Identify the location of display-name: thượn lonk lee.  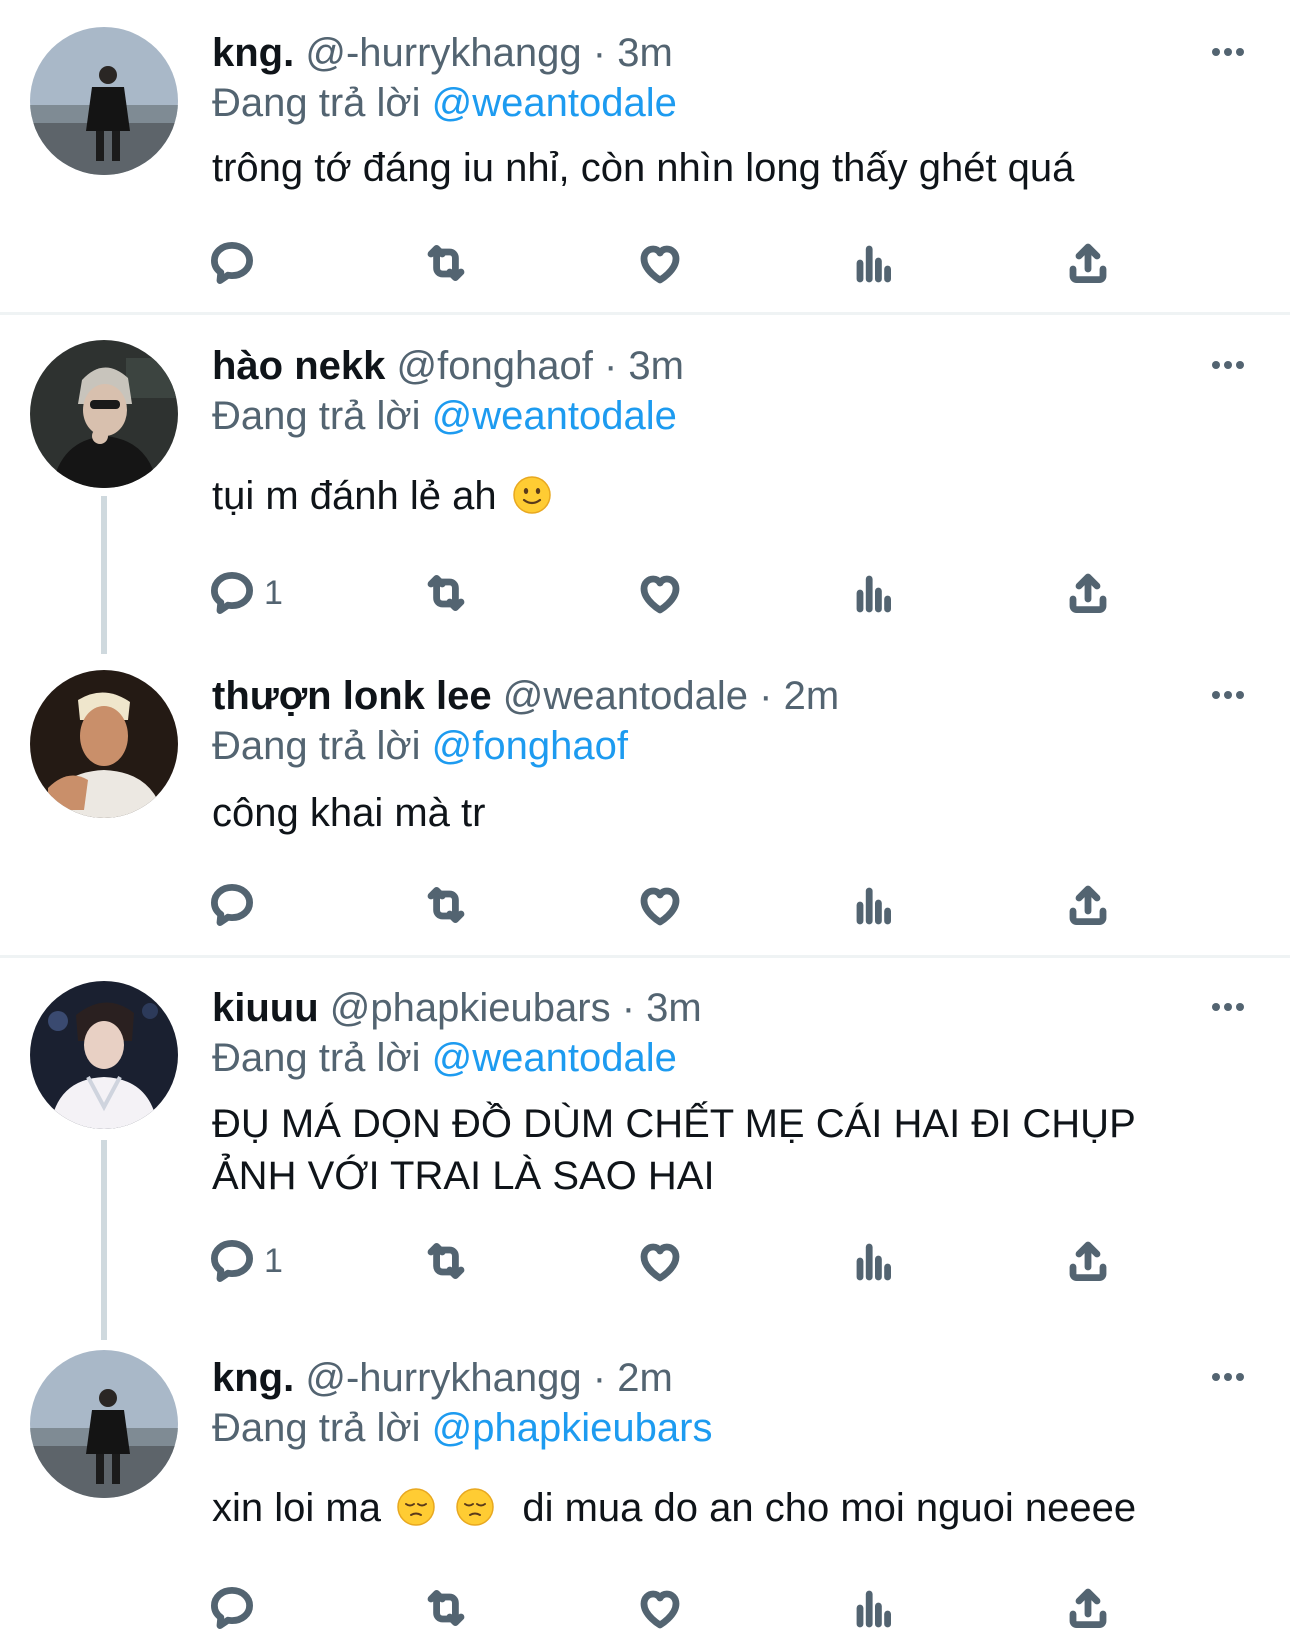
(352, 696).